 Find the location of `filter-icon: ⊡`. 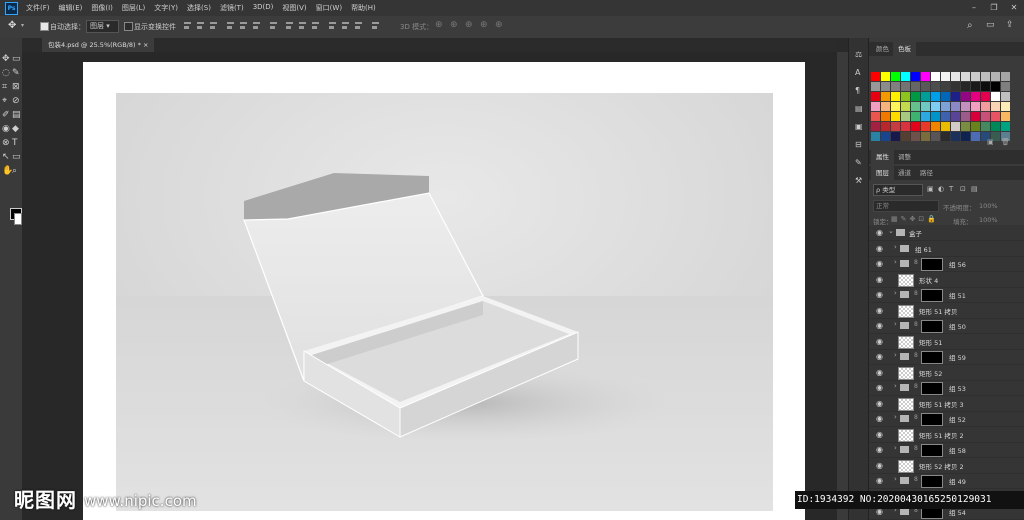

filter-icon: ⊡ is located at coordinates (963, 189).